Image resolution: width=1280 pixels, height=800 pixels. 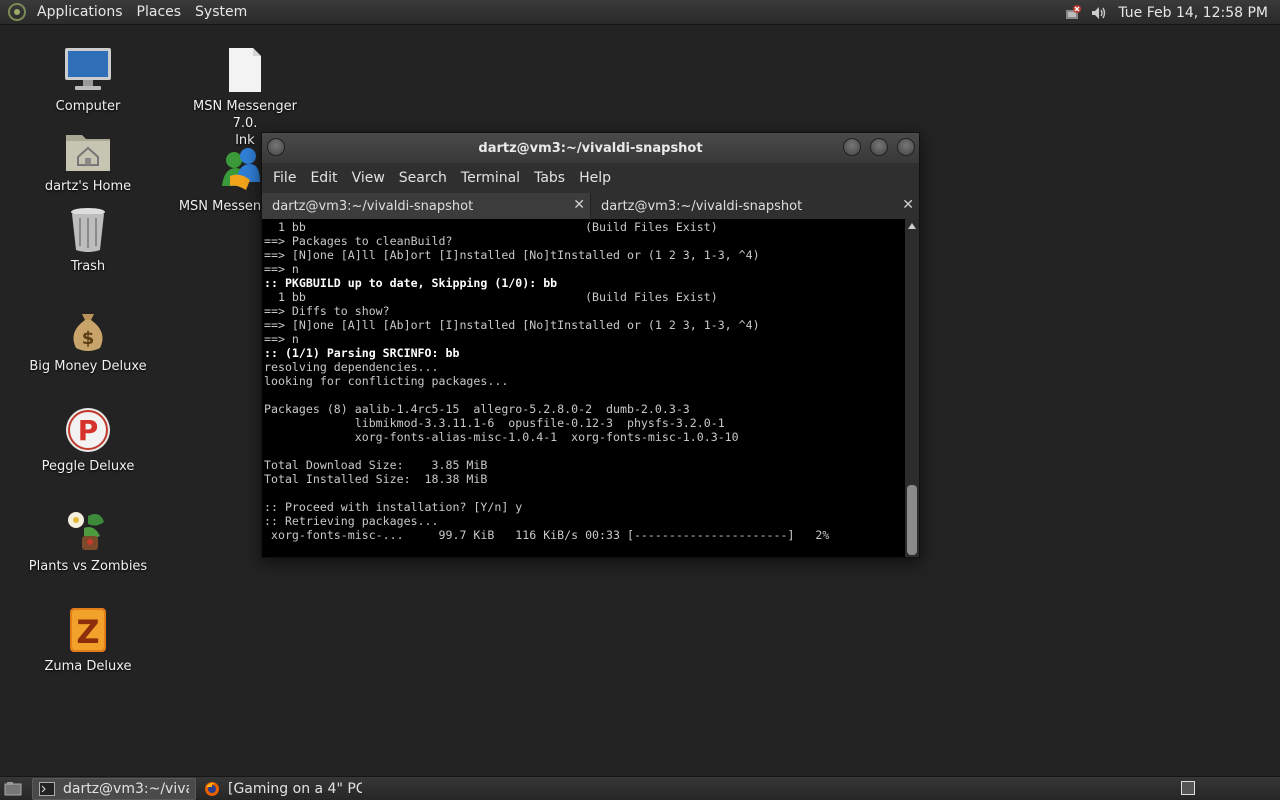 I want to click on desktop-icon-label: dartz's Home, so click(x=88, y=186).